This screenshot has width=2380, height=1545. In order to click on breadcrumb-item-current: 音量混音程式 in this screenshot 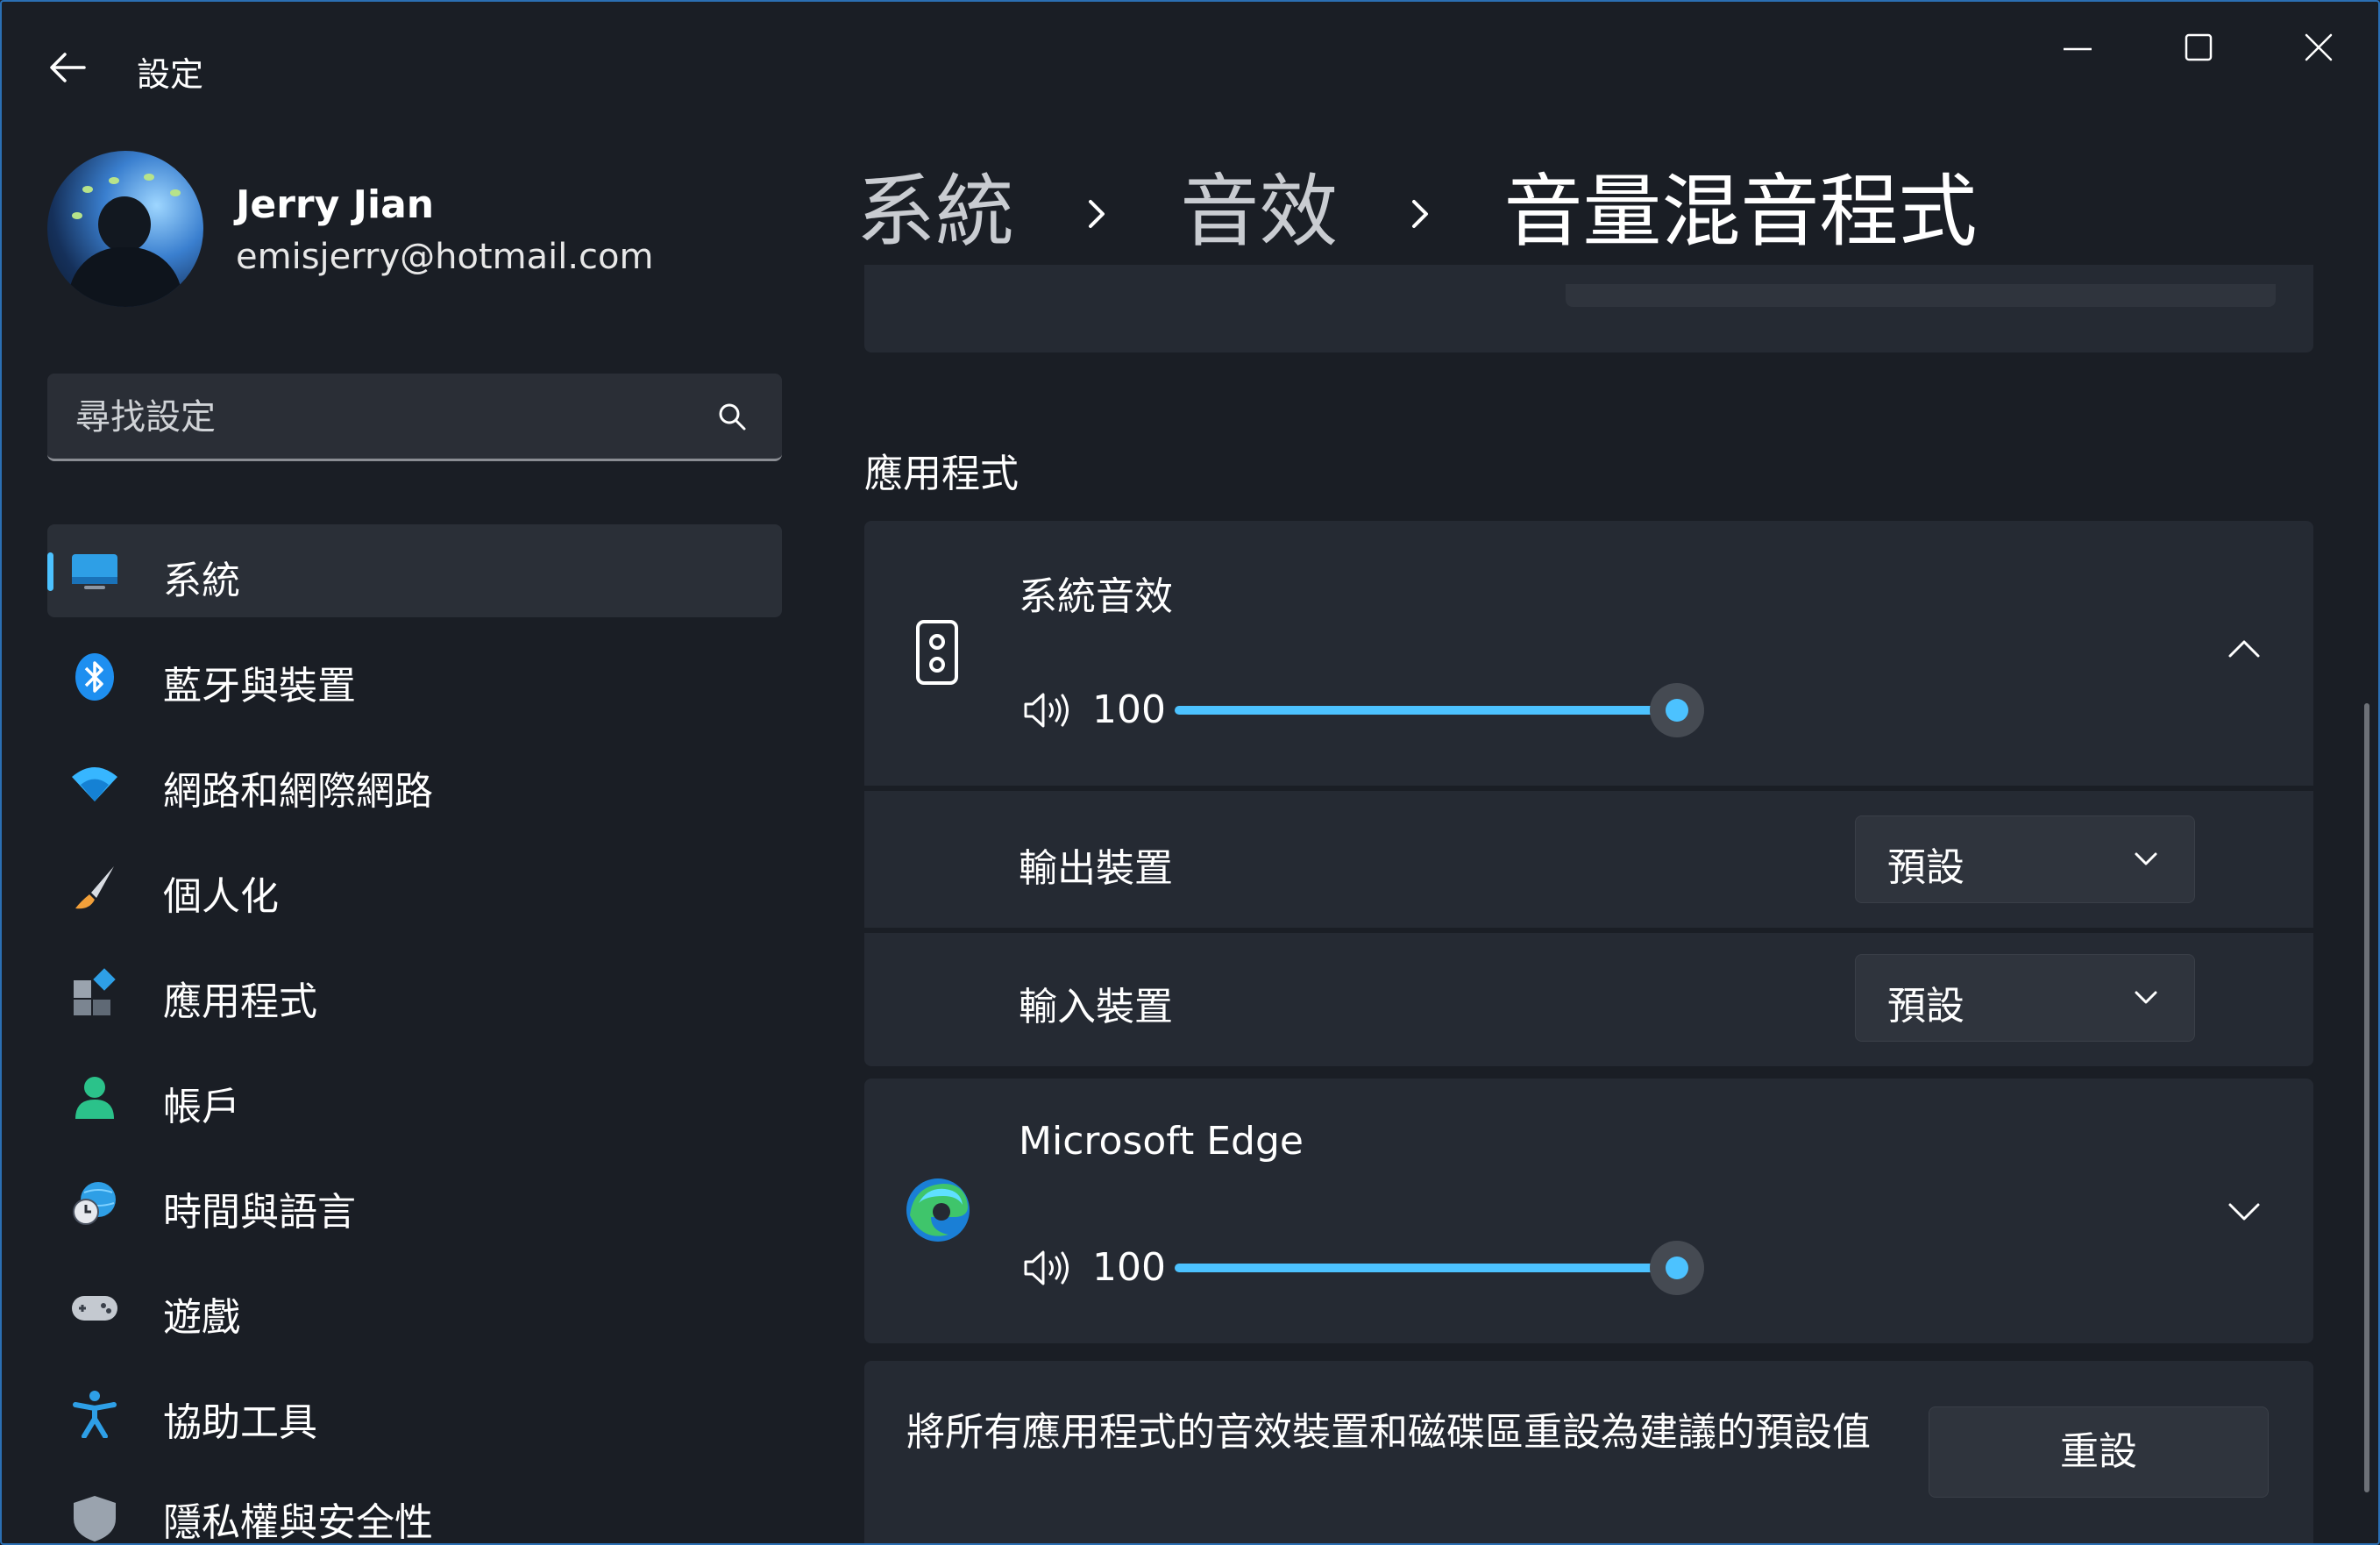, I will do `click(1740, 212)`.